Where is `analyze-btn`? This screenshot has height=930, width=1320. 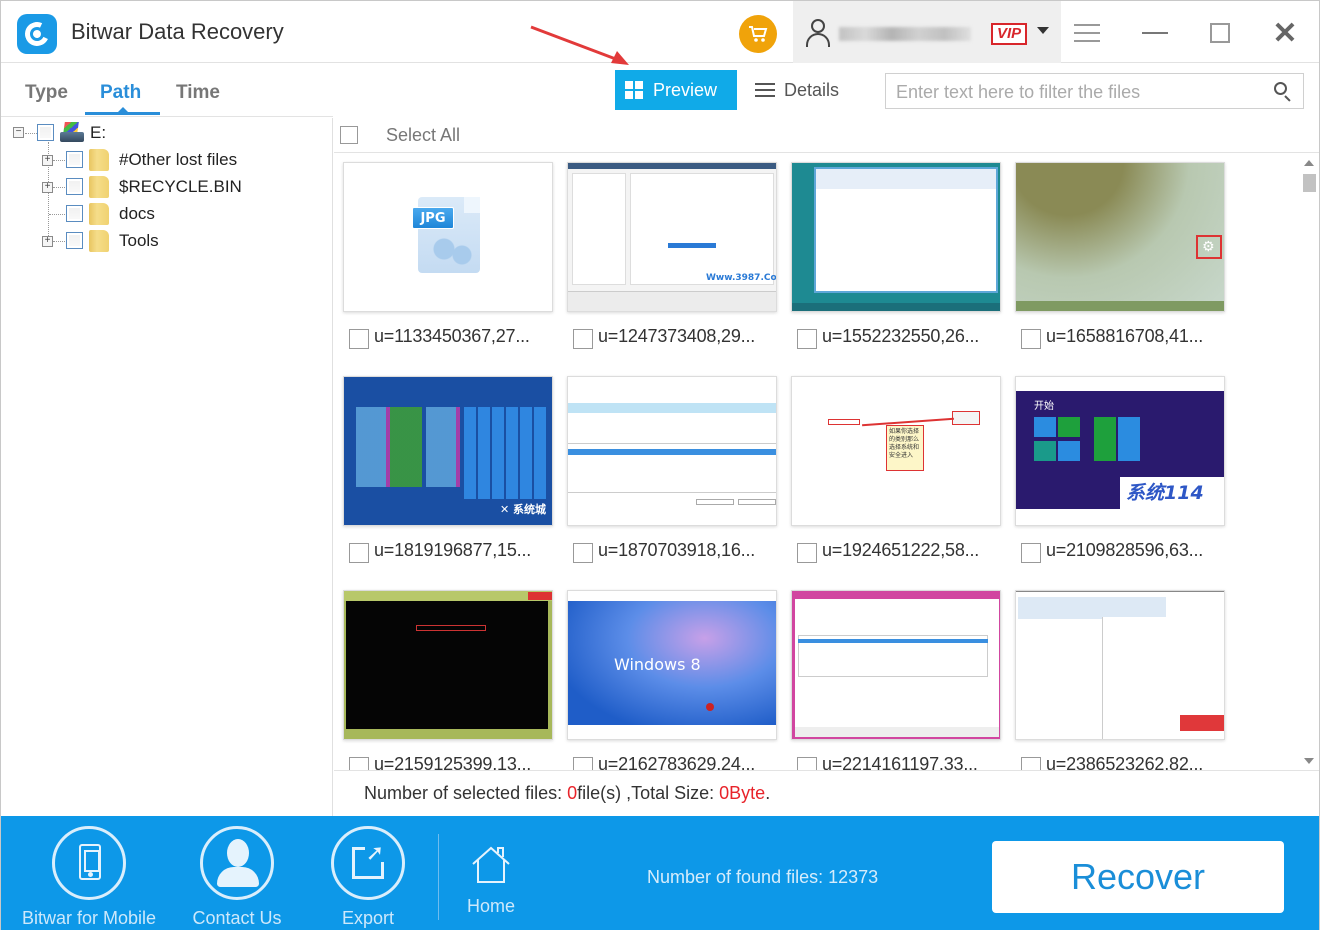 analyze-btn is located at coordinates (757, 502).